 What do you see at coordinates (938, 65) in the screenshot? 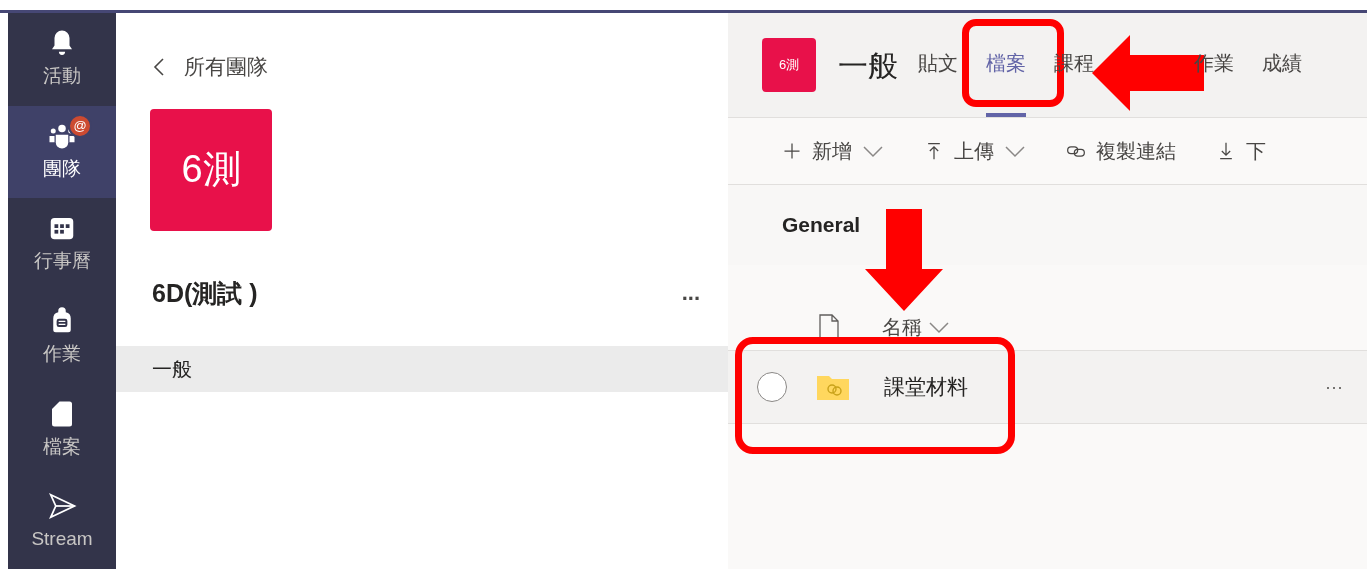
I see `channel-tab: 貼文` at bounding box center [938, 65].